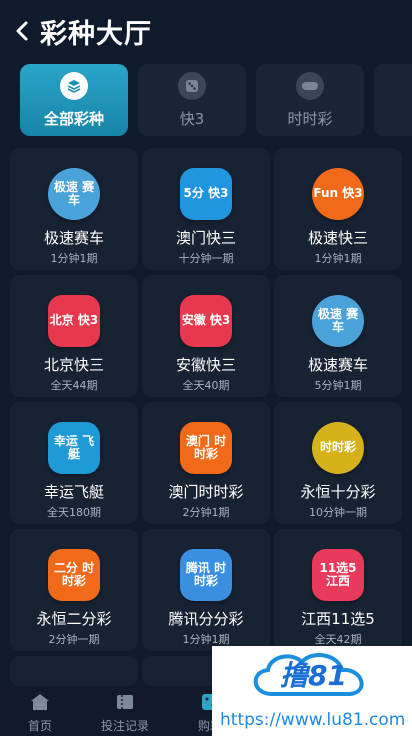 The width and height of the screenshot is (412, 736). I want to click on game-name: 北京快三, so click(73, 365).